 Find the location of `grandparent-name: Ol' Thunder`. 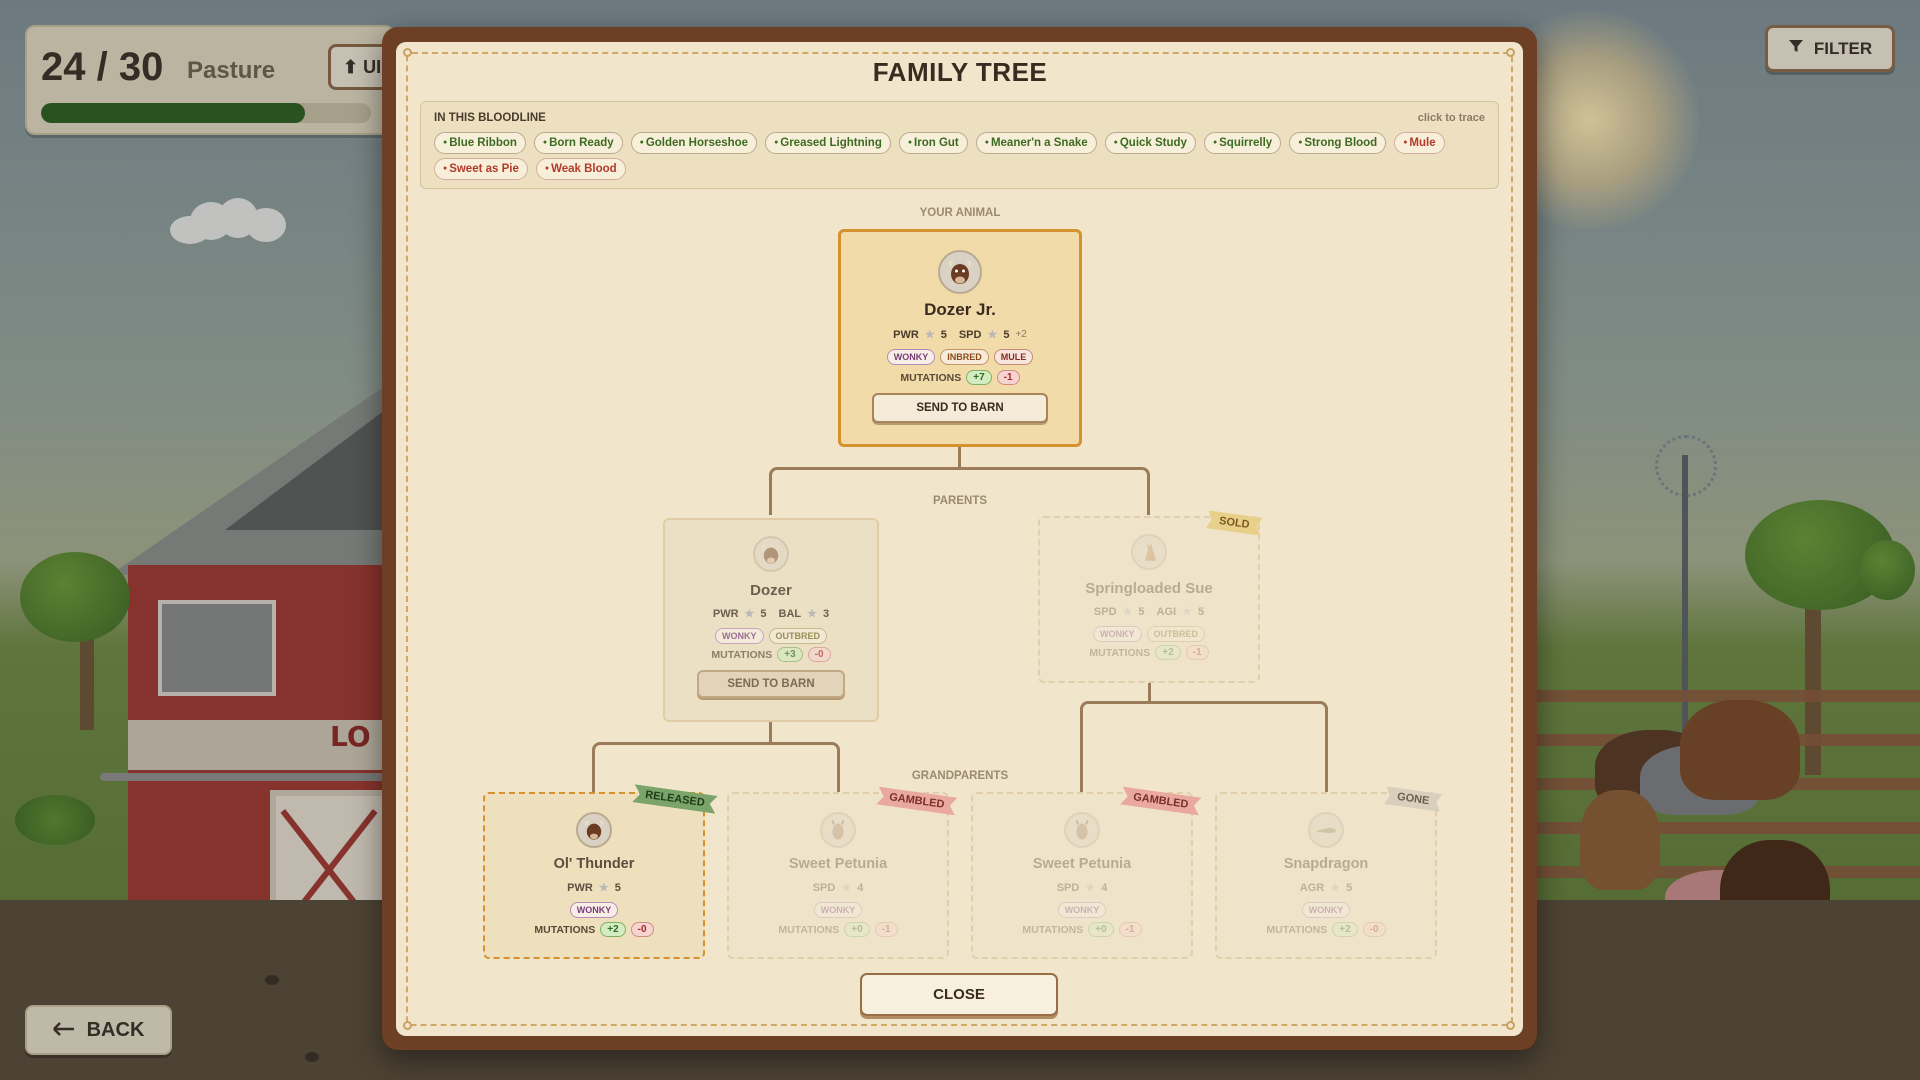

grandparent-name: Ol' Thunder is located at coordinates (594, 864).